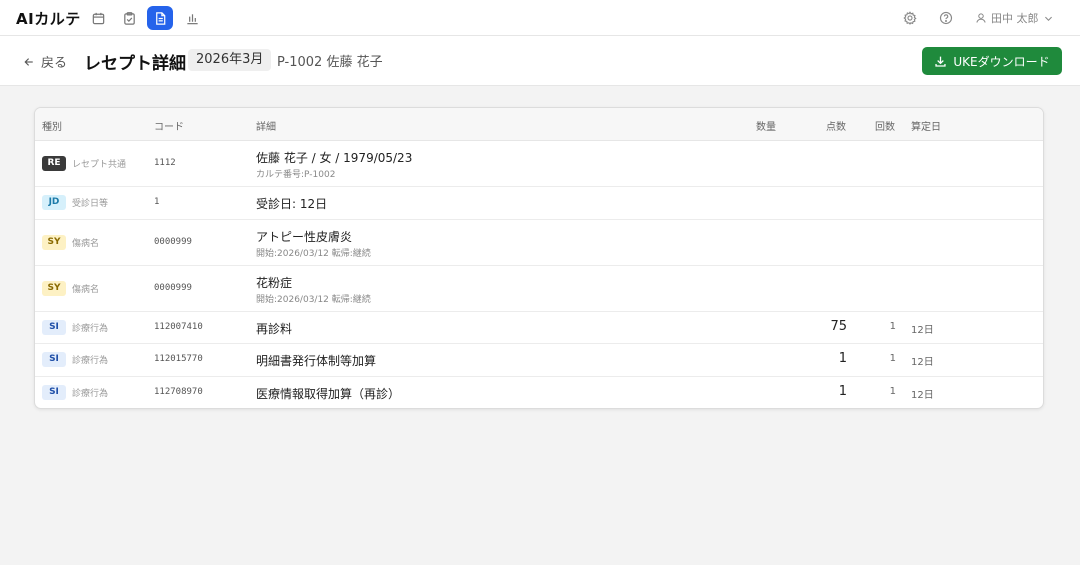 The image size is (1080, 565). Describe the element at coordinates (28, 61) in the screenshot. I see `arrow-left-icon` at that location.